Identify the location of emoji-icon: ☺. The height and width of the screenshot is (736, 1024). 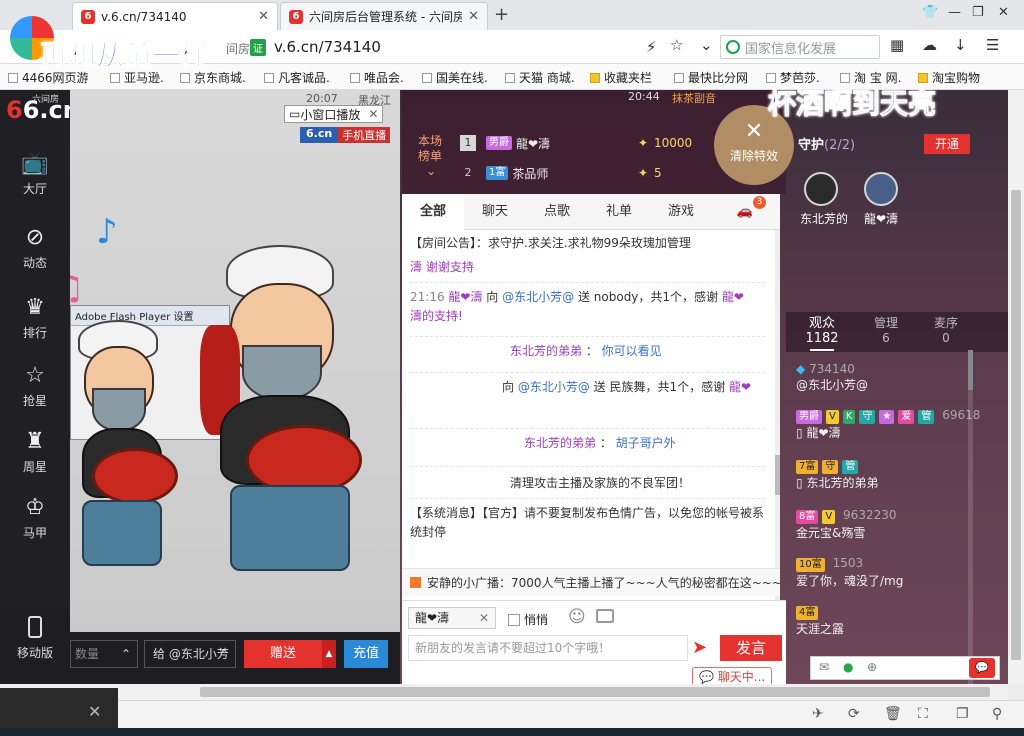
(577, 617).